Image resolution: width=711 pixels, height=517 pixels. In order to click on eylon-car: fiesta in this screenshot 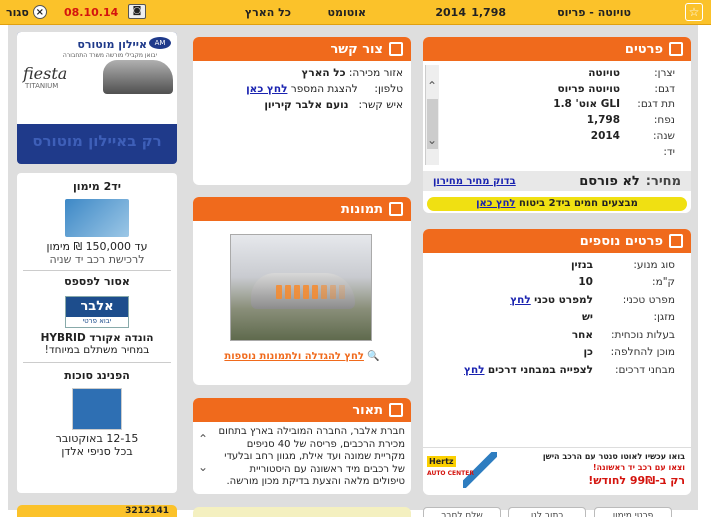, I will do `click(45, 73)`.